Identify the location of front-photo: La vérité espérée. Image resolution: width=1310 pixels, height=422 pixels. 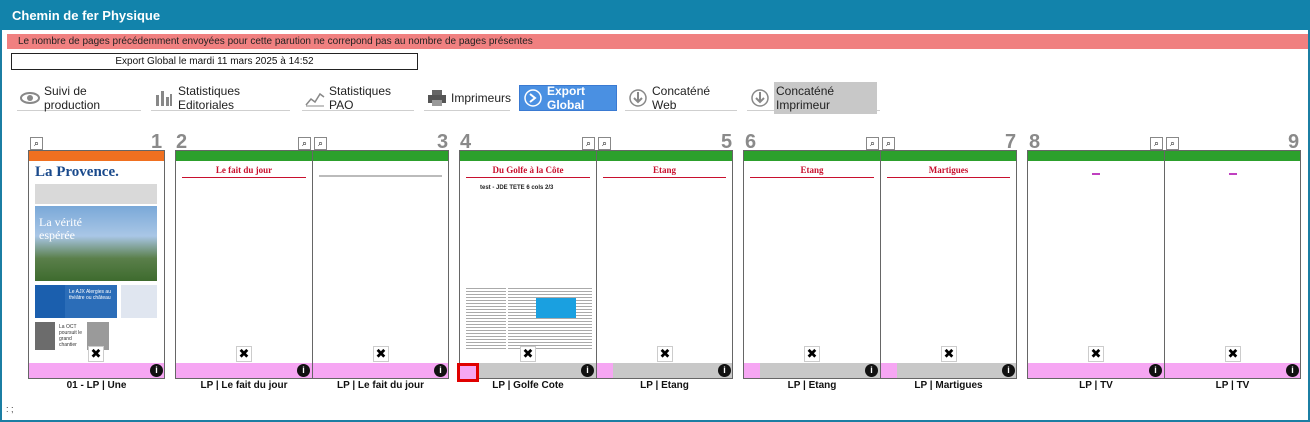
(96, 243).